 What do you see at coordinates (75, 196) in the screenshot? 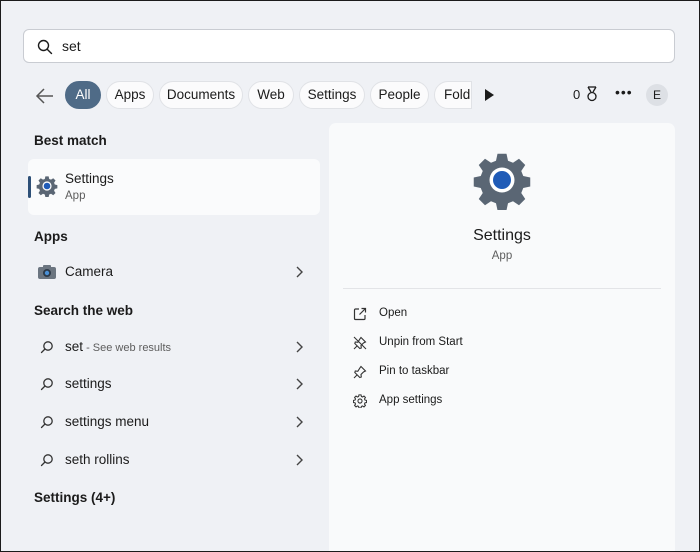
I see `best-match-subtitle: App` at bounding box center [75, 196].